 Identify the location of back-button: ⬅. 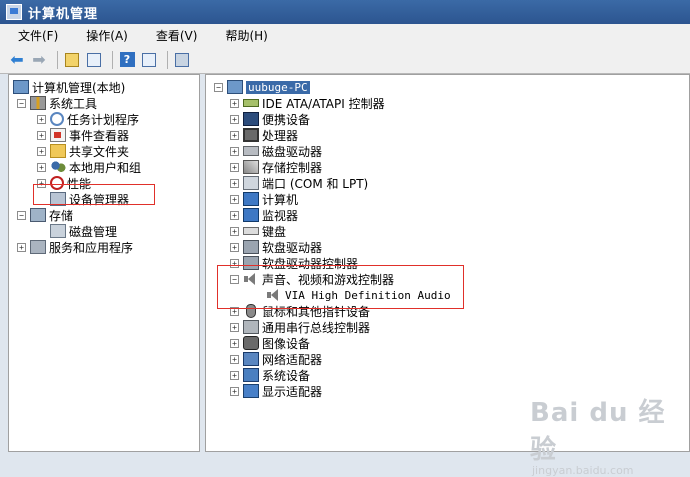
(17, 59).